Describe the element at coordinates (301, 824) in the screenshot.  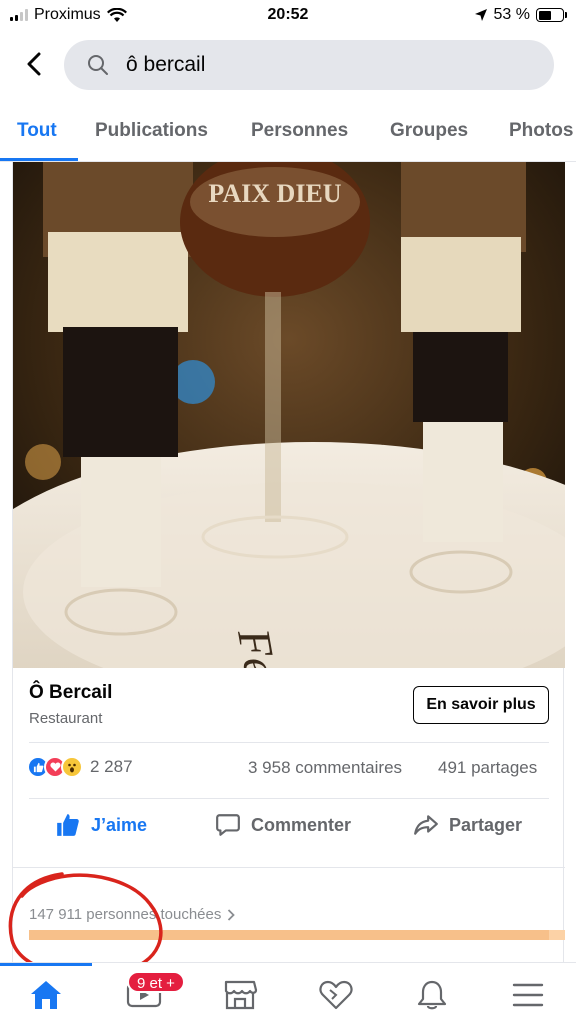
I see `comment-button-label: Commenter` at that location.